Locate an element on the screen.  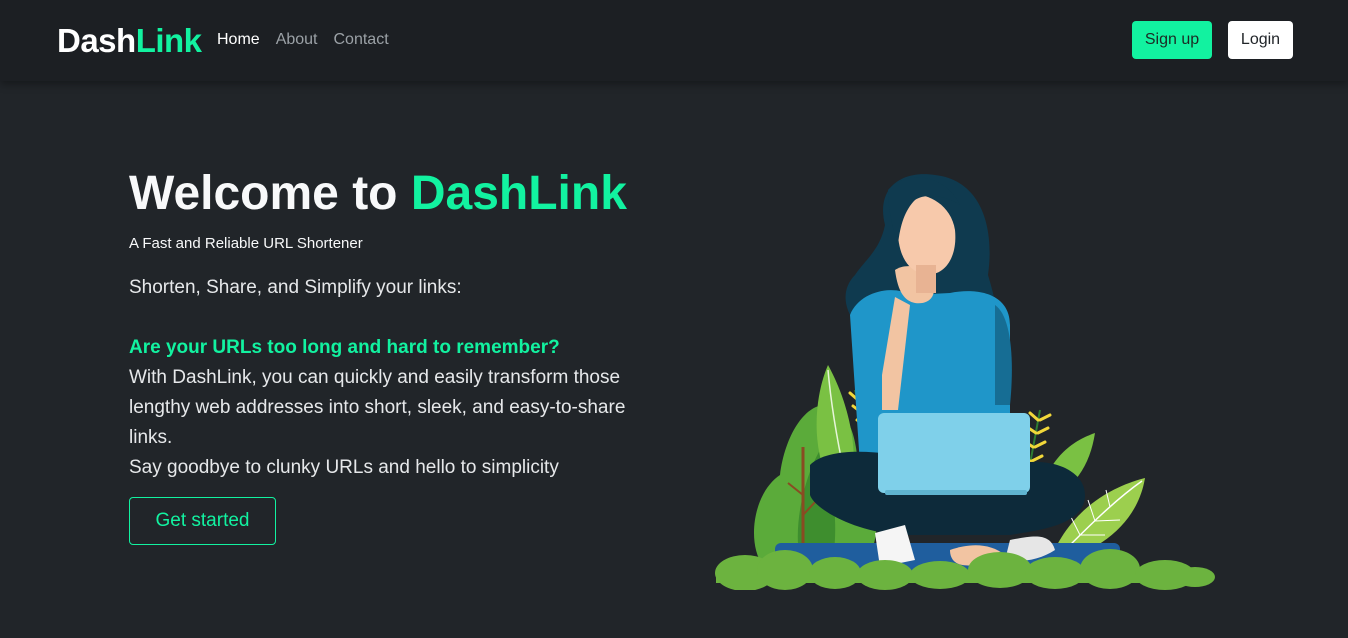
brand-logo: Dash Link is located at coordinates (129, 41).